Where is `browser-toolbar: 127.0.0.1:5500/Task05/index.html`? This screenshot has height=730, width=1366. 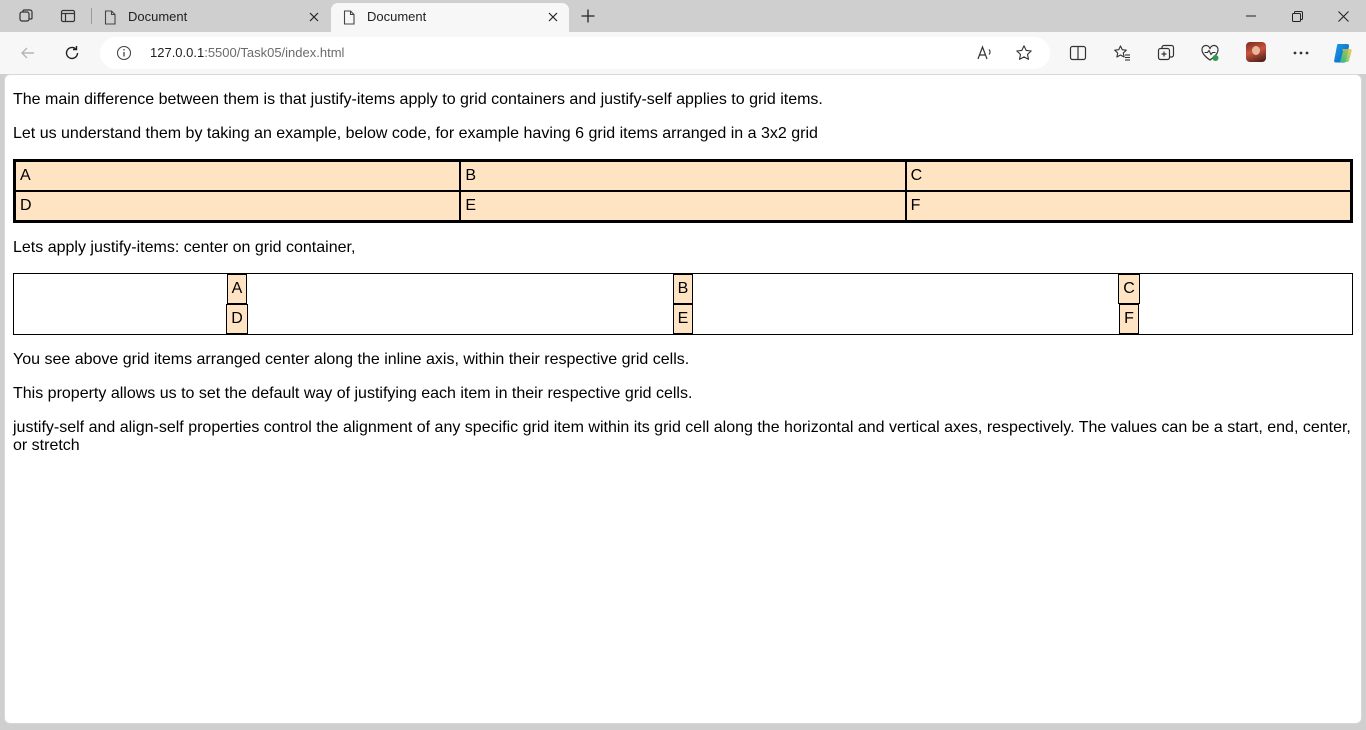
browser-toolbar: 127.0.0.1:5500/Task05/index.html is located at coordinates (683, 53).